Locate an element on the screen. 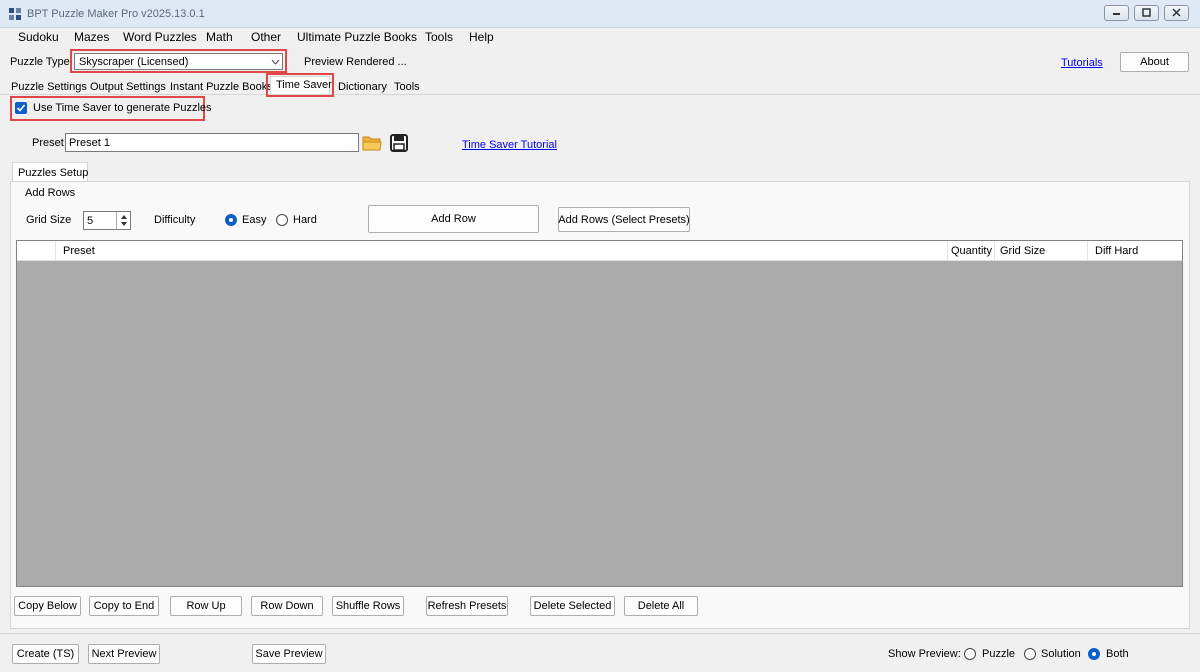  app-icon is located at coordinates (15, 14).